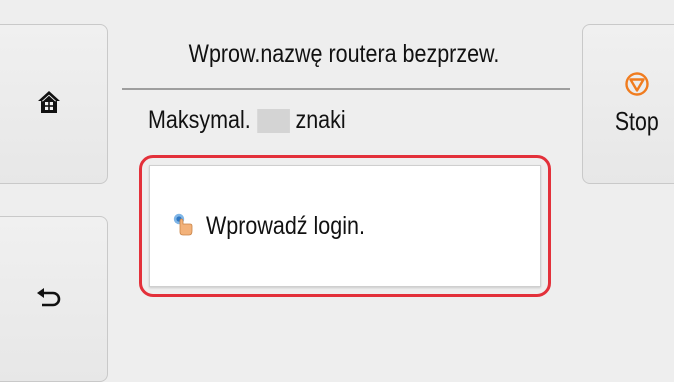 This screenshot has height=382, width=674. Describe the element at coordinates (628, 104) in the screenshot. I see `stop-button: Stop` at that location.